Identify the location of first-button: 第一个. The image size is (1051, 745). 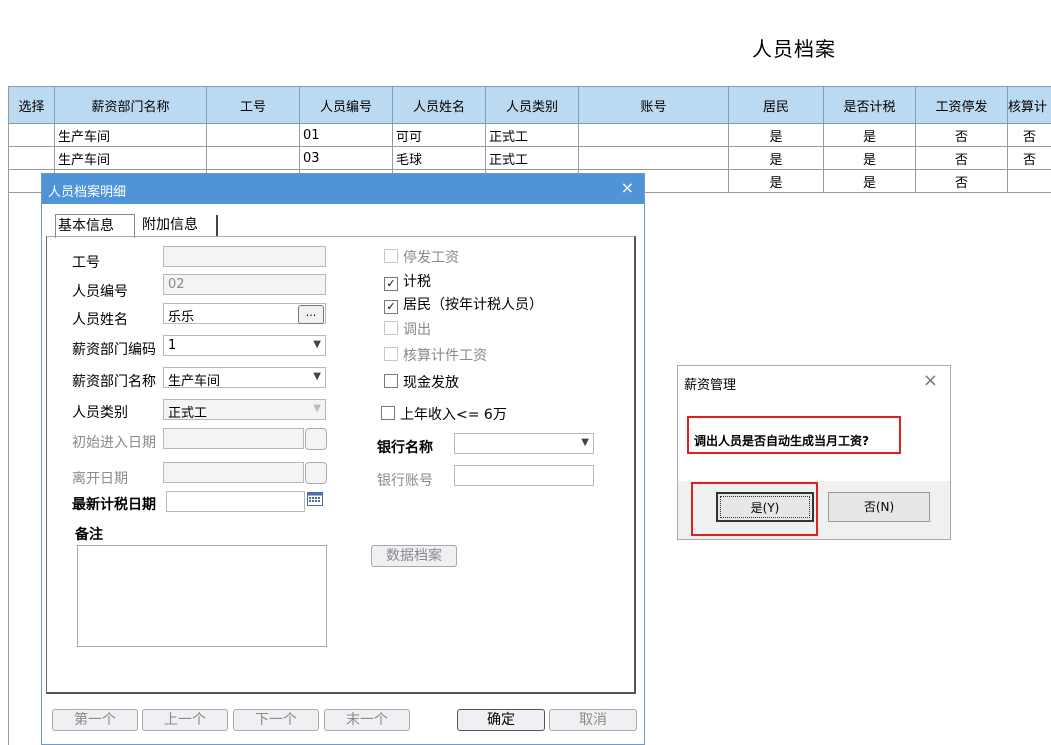
(95, 720).